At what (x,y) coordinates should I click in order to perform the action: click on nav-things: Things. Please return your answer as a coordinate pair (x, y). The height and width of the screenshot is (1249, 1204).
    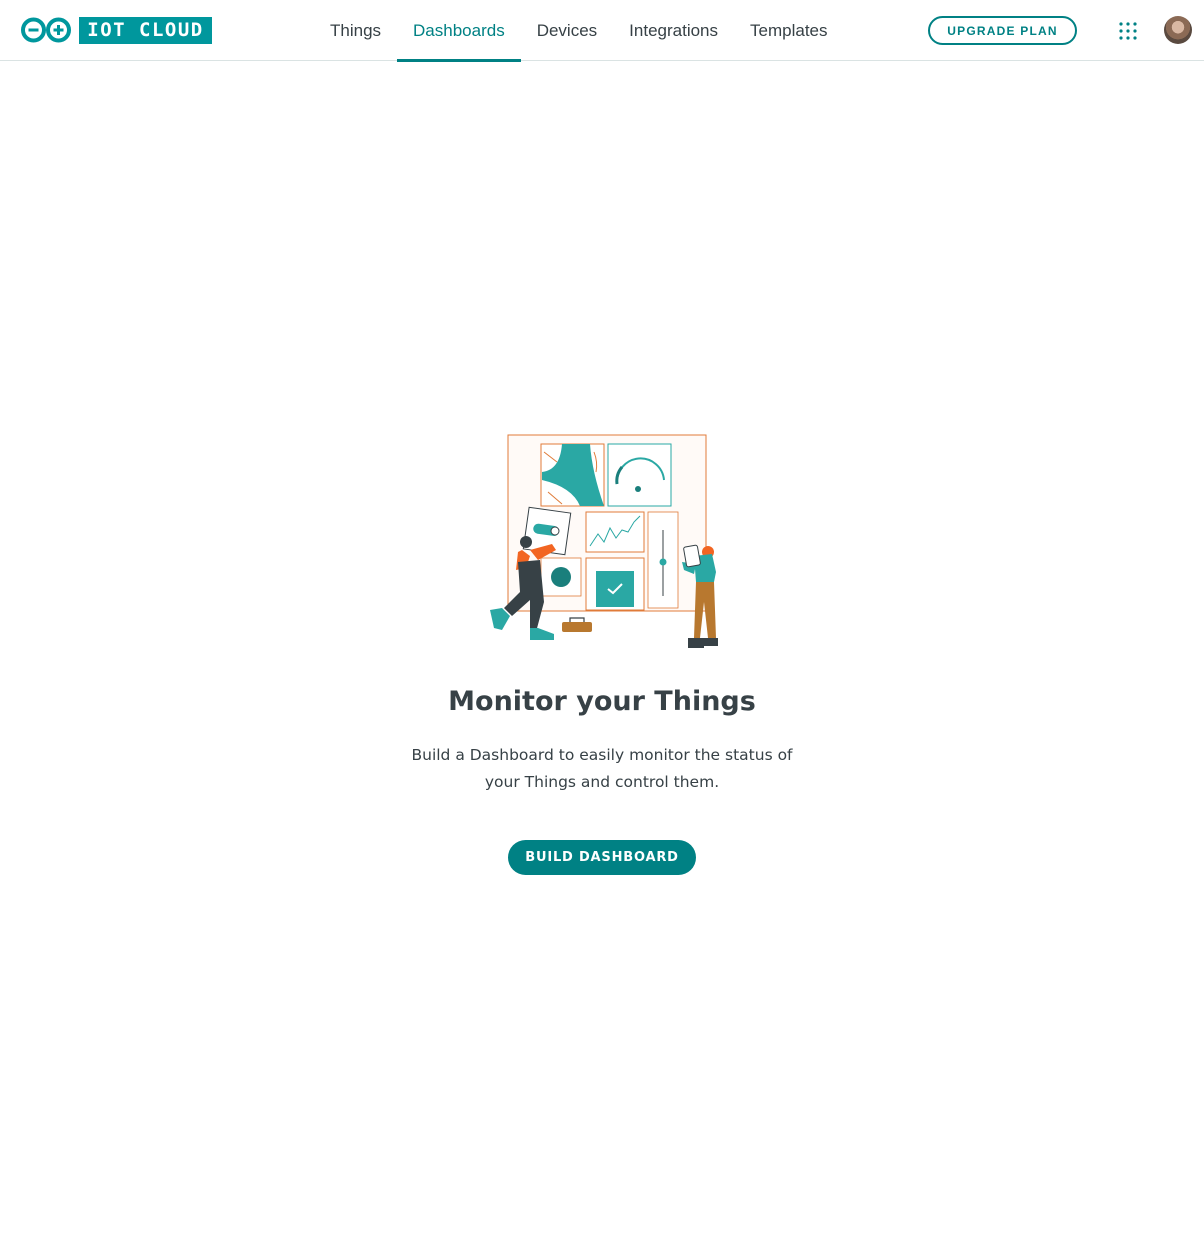
    Looking at the image, I should click on (355, 30).